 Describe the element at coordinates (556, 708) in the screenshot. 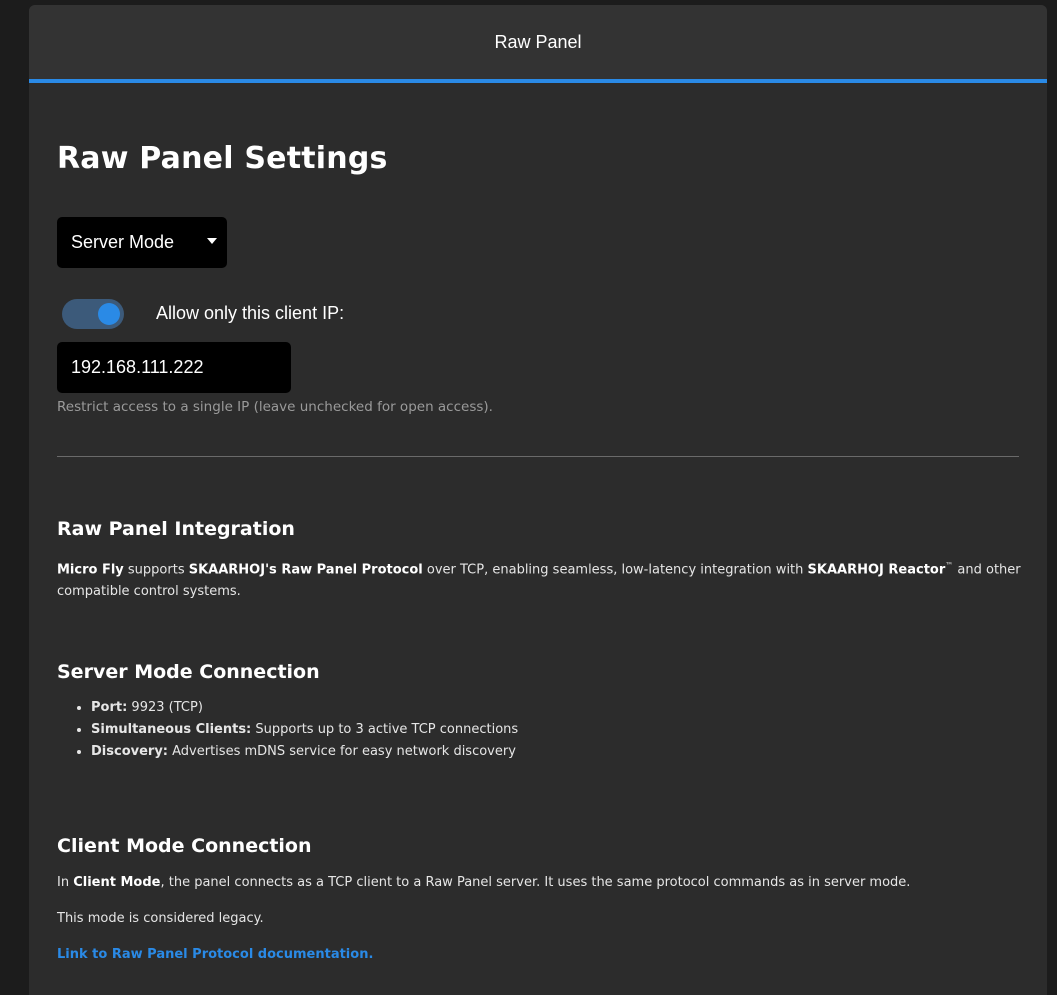

I see `list-item: Port: 9923 (TCP)` at that location.